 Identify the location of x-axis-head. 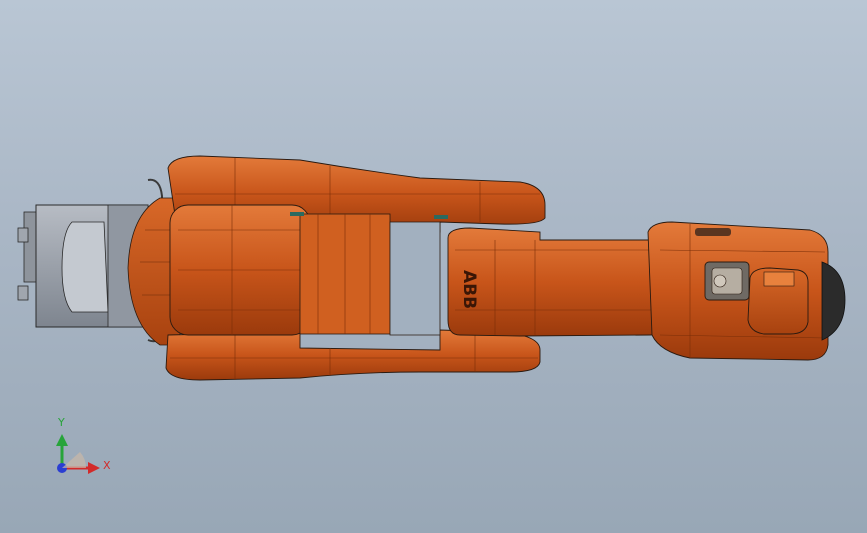
(94, 468).